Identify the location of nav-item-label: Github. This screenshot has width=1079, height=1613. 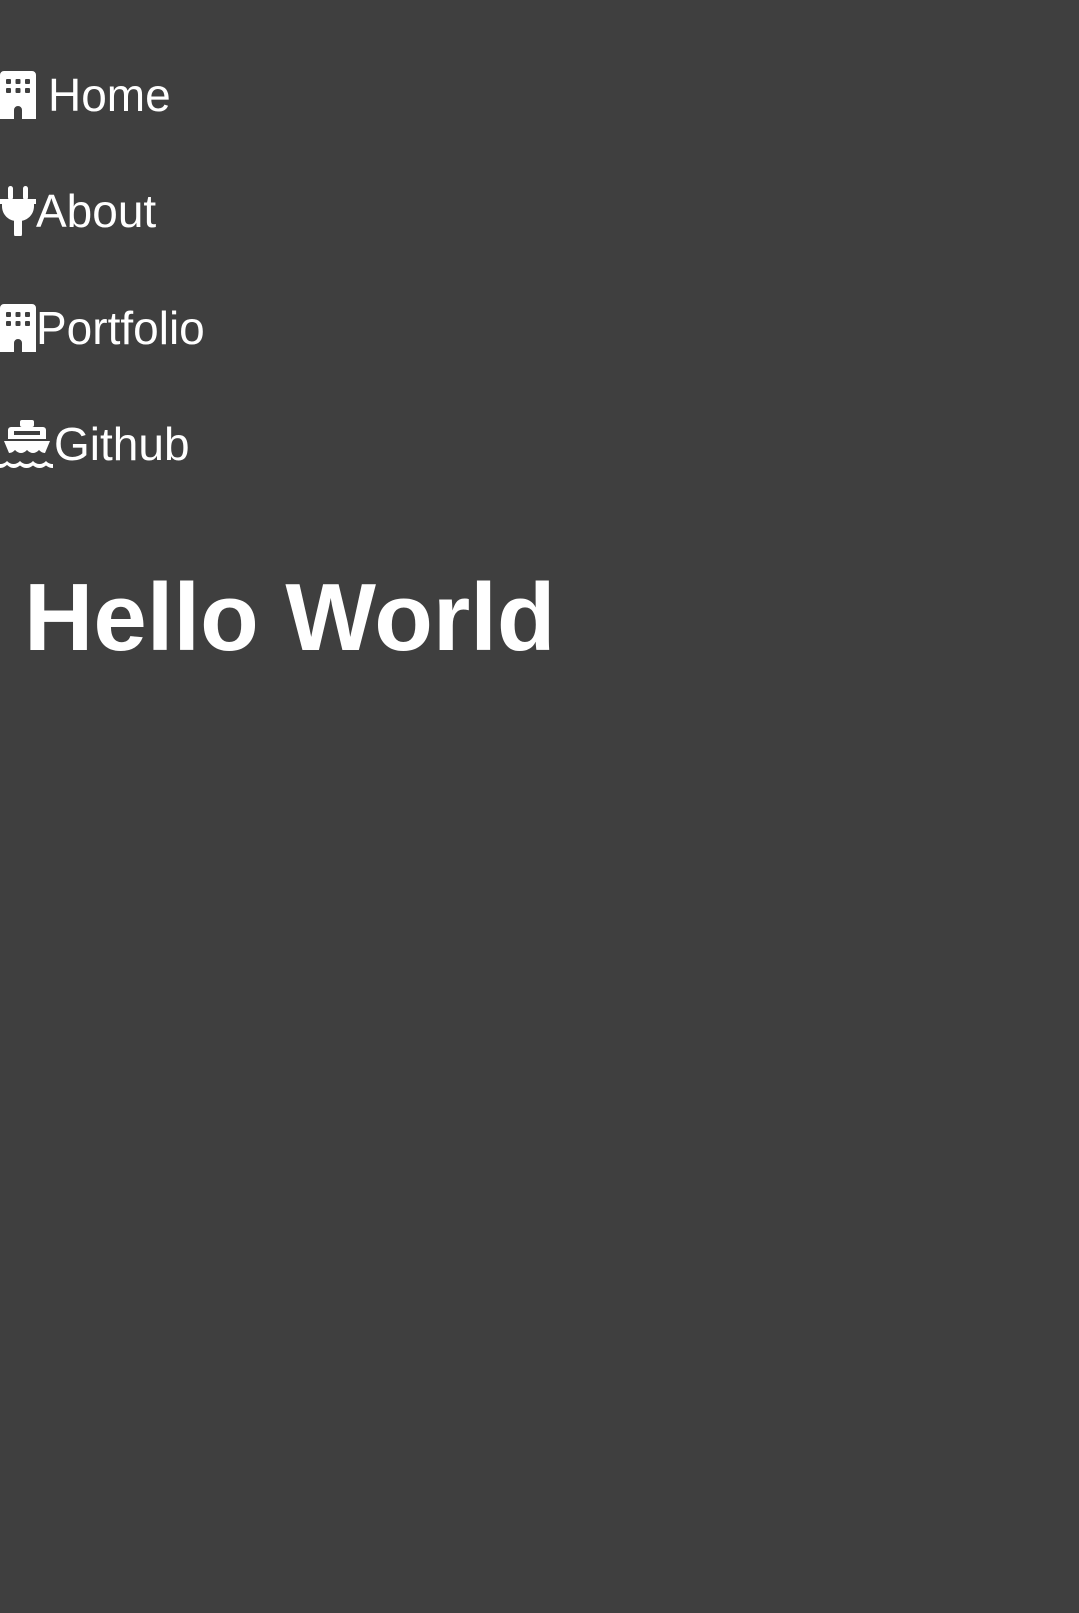
(122, 444).